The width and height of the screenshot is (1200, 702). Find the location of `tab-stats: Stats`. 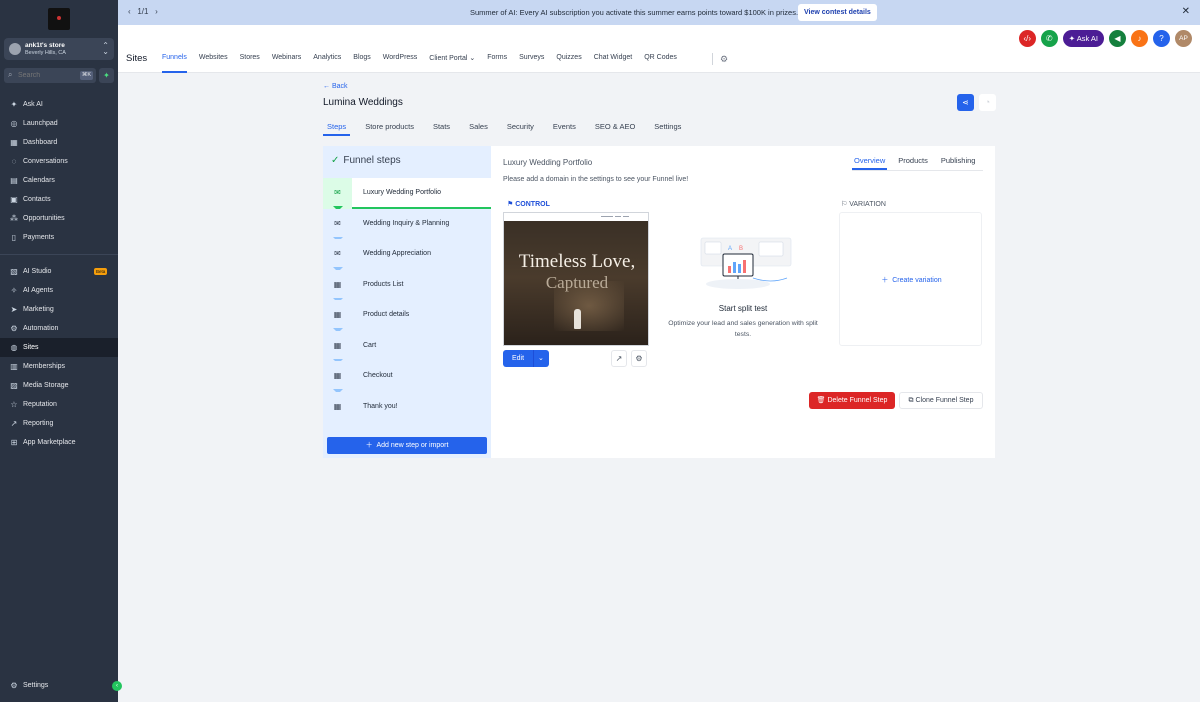

tab-stats: Stats is located at coordinates (441, 129).